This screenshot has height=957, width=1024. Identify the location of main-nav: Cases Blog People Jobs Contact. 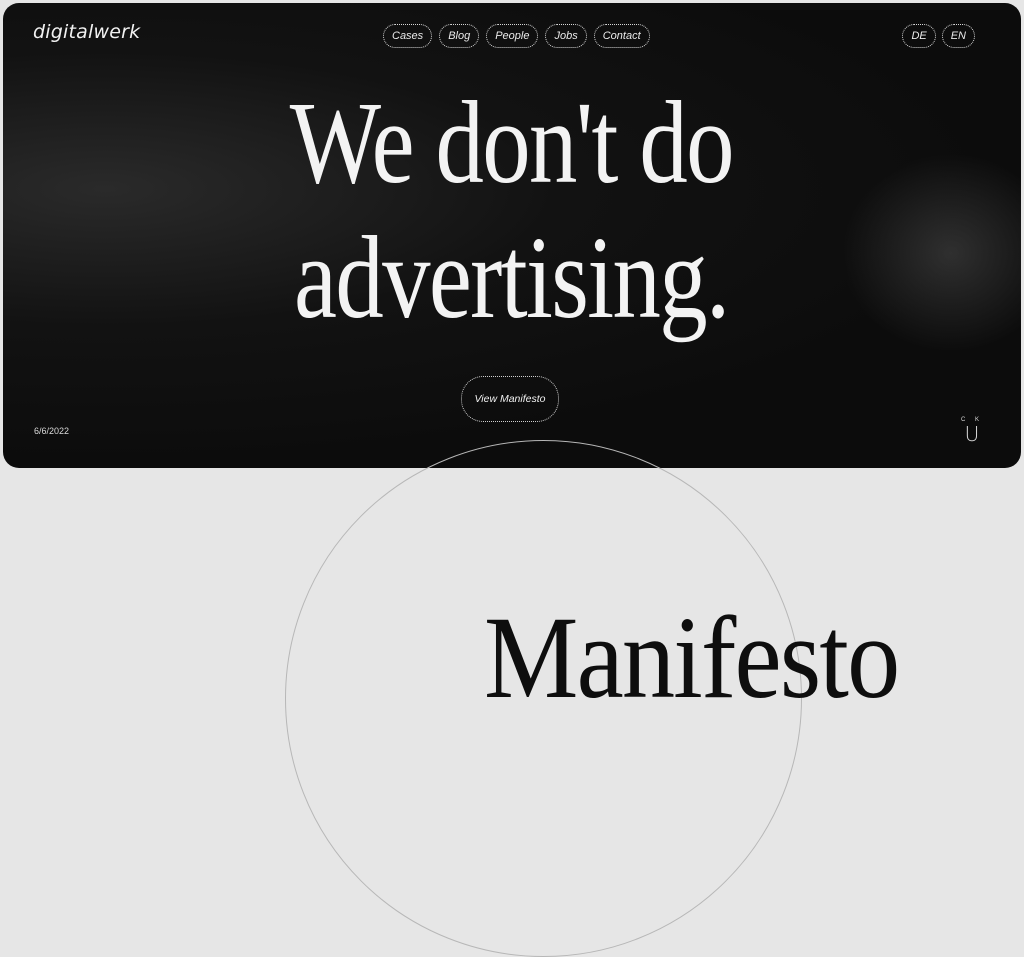
(516, 36).